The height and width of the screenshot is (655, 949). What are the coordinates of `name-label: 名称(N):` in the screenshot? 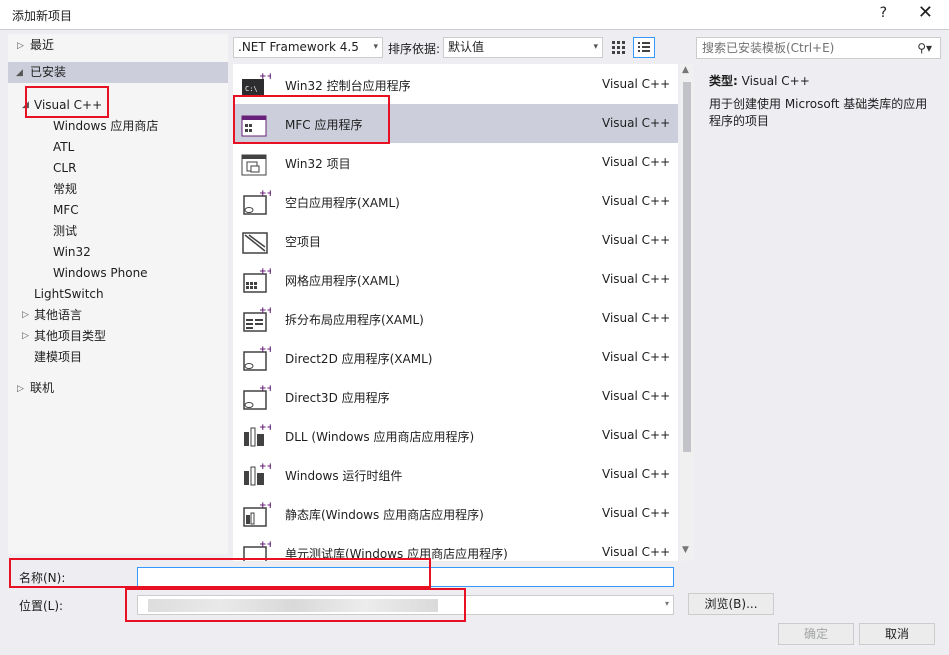 It's located at (42, 578).